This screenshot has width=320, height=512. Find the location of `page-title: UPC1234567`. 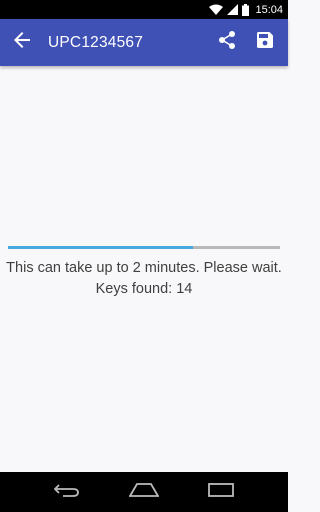

page-title: UPC1234567 is located at coordinates (96, 42).